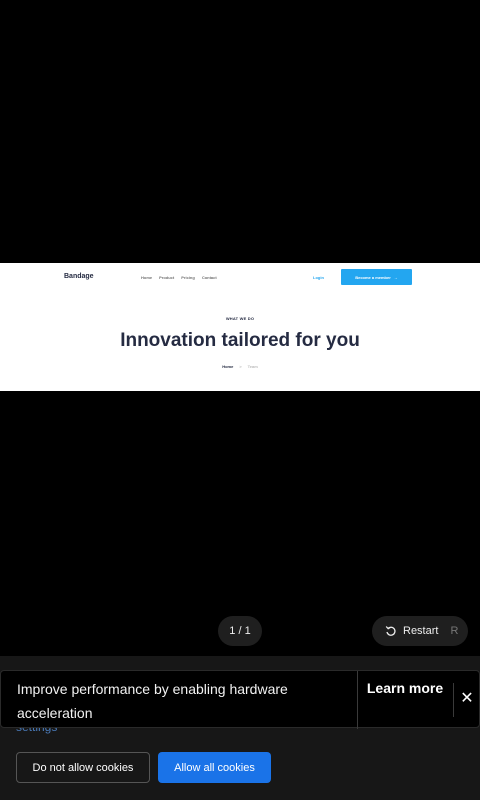 The height and width of the screenshot is (800, 480). What do you see at coordinates (318, 277) in the screenshot?
I see `login-link: Login` at bounding box center [318, 277].